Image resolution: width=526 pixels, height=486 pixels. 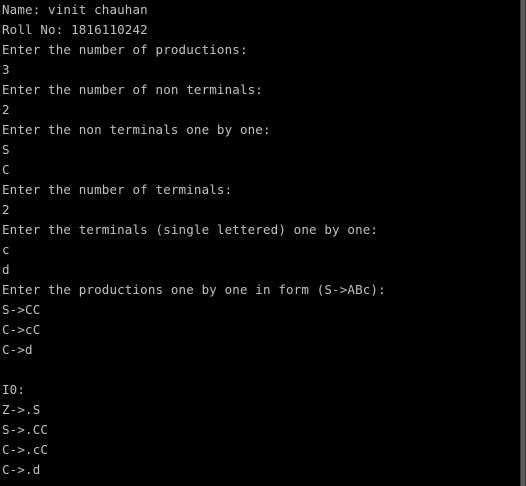 What do you see at coordinates (6, 249) in the screenshot?
I see `console-line: c` at bounding box center [6, 249].